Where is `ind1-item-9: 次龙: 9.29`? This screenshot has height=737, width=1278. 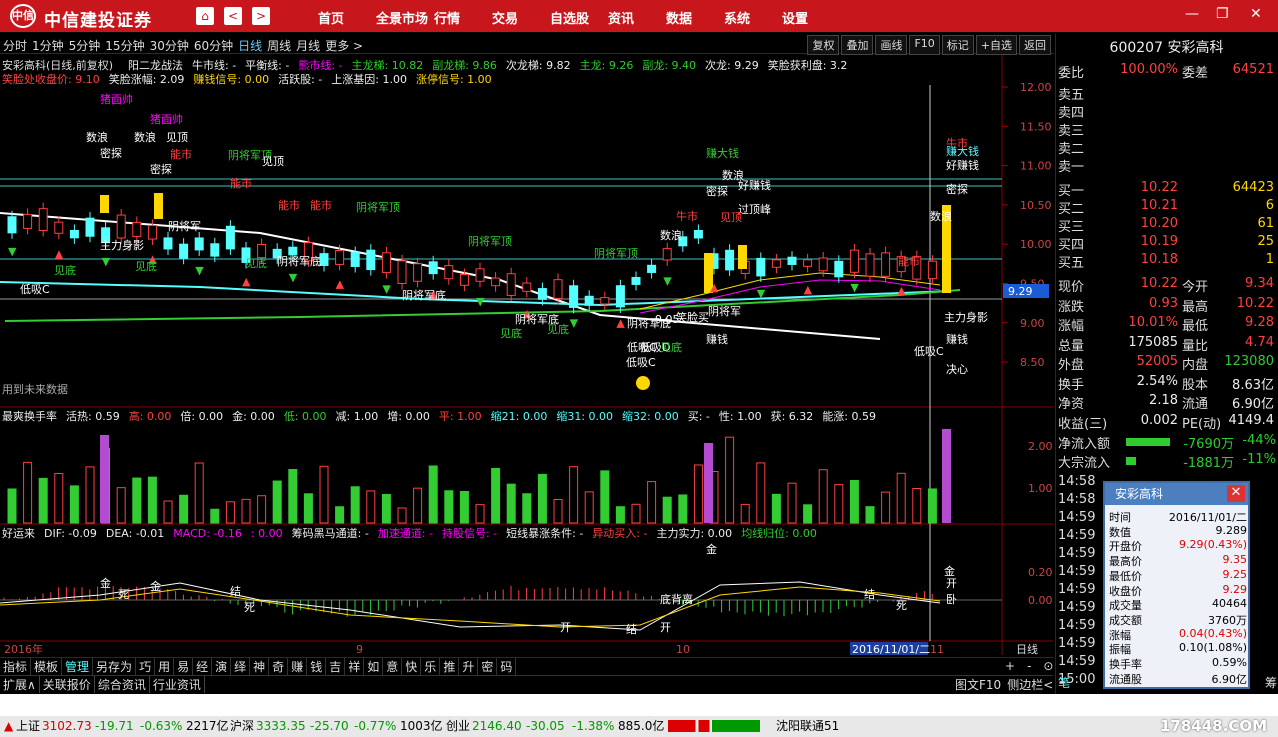 ind1-item-9: 次龙: 9.29 is located at coordinates (732, 65).